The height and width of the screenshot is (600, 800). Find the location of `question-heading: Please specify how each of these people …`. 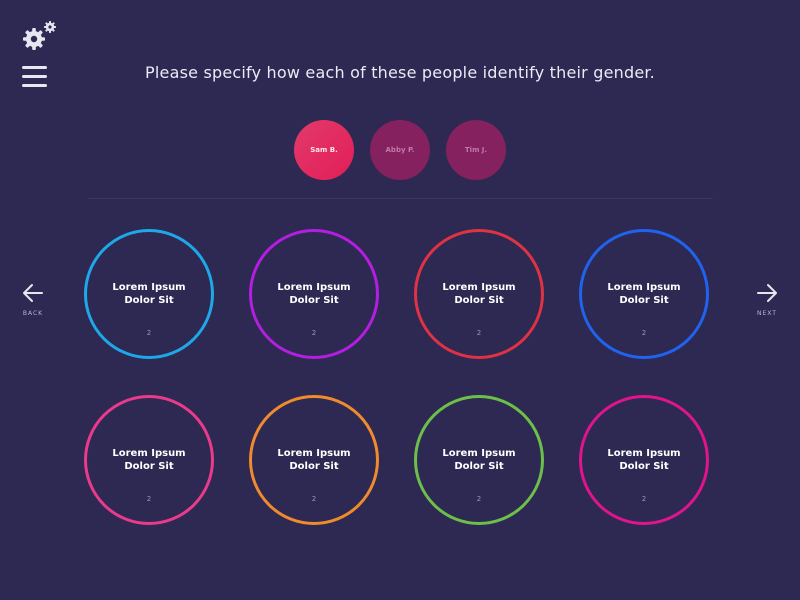

question-heading: Please specify how each of these people … is located at coordinates (400, 72).